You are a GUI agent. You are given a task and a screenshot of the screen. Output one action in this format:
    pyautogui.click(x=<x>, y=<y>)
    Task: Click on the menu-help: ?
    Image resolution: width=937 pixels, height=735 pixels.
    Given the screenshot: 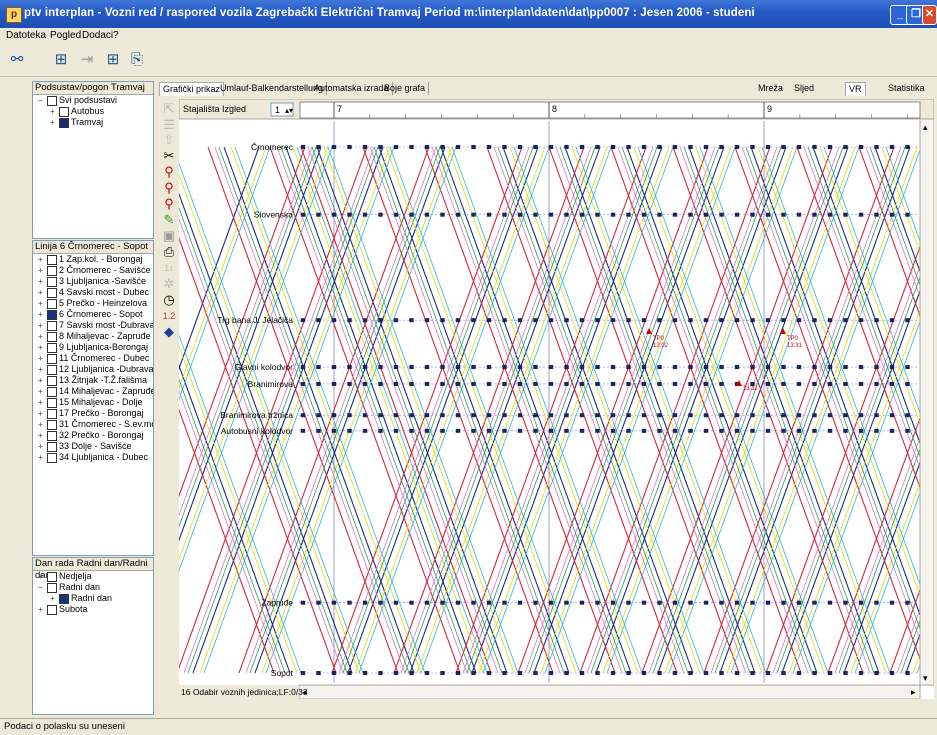 What is the action you would take?
    pyautogui.click(x=116, y=35)
    